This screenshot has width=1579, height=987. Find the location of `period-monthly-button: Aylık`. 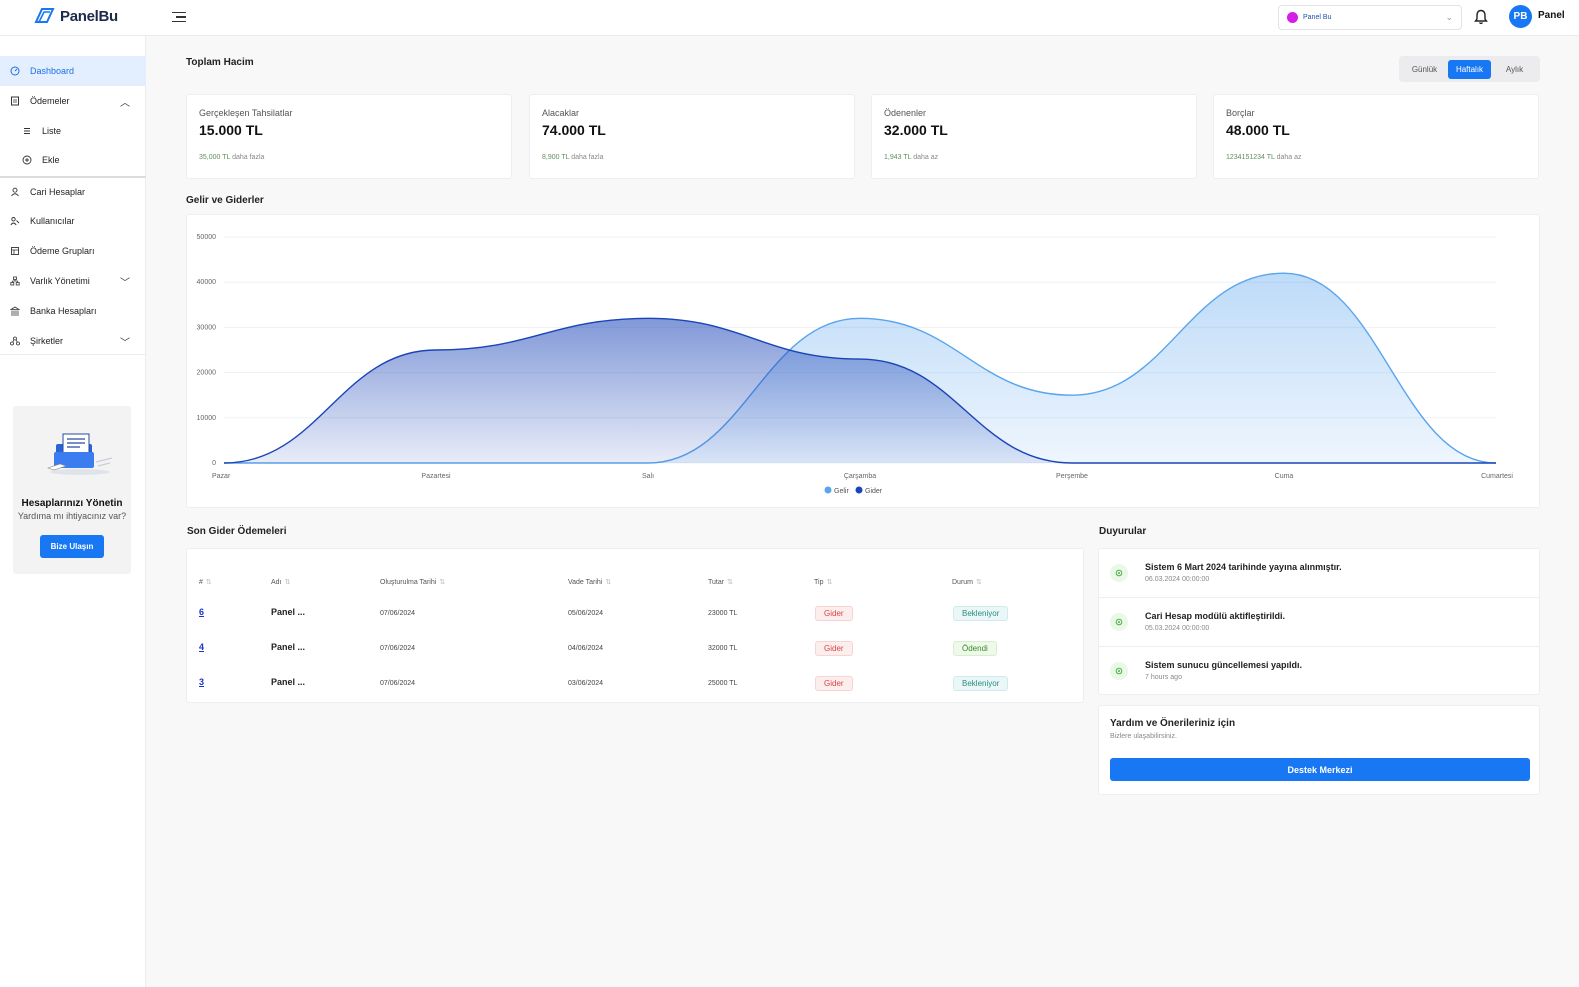

period-monthly-button: Aylık is located at coordinates (1514, 69).